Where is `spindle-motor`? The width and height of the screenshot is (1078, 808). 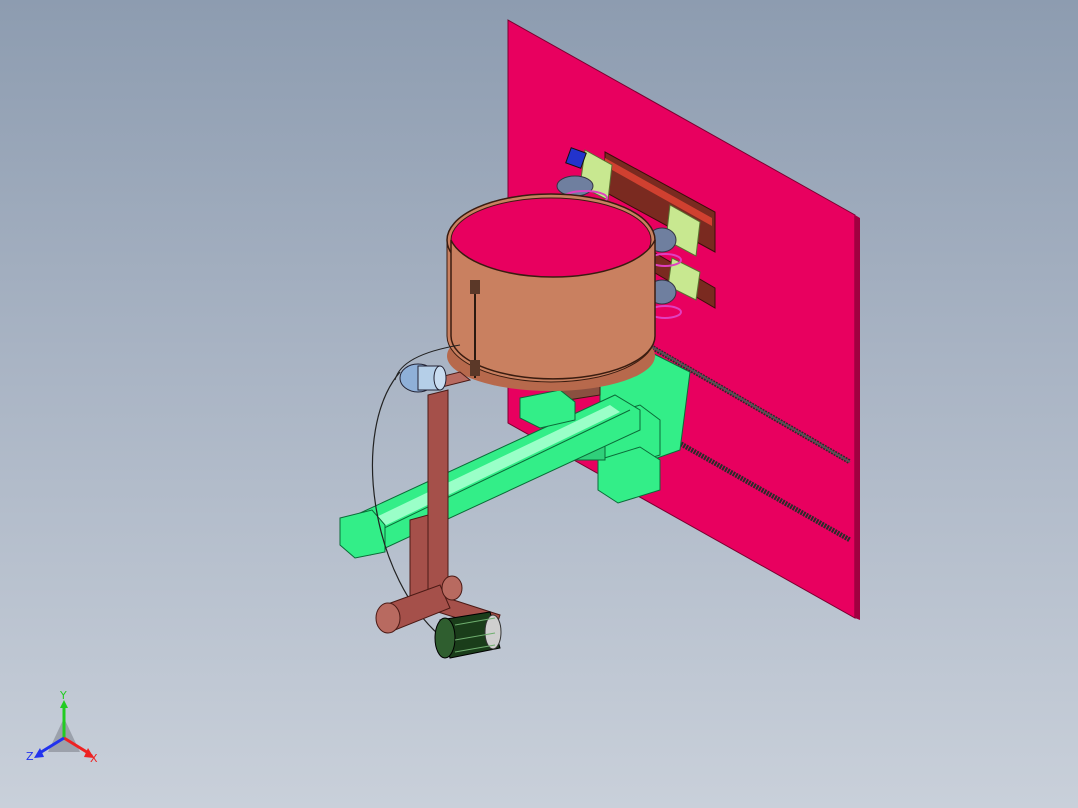
spindle-motor is located at coordinates (423, 378).